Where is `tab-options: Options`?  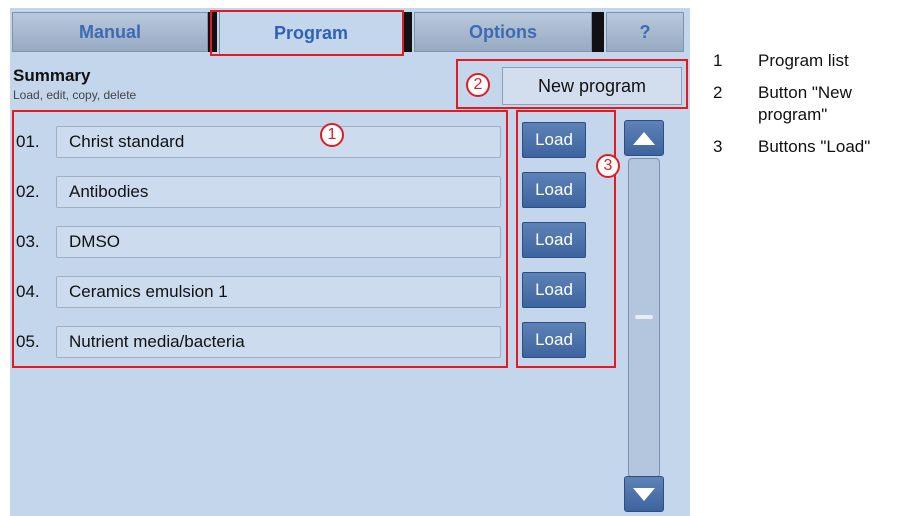 tab-options: Options is located at coordinates (503, 32).